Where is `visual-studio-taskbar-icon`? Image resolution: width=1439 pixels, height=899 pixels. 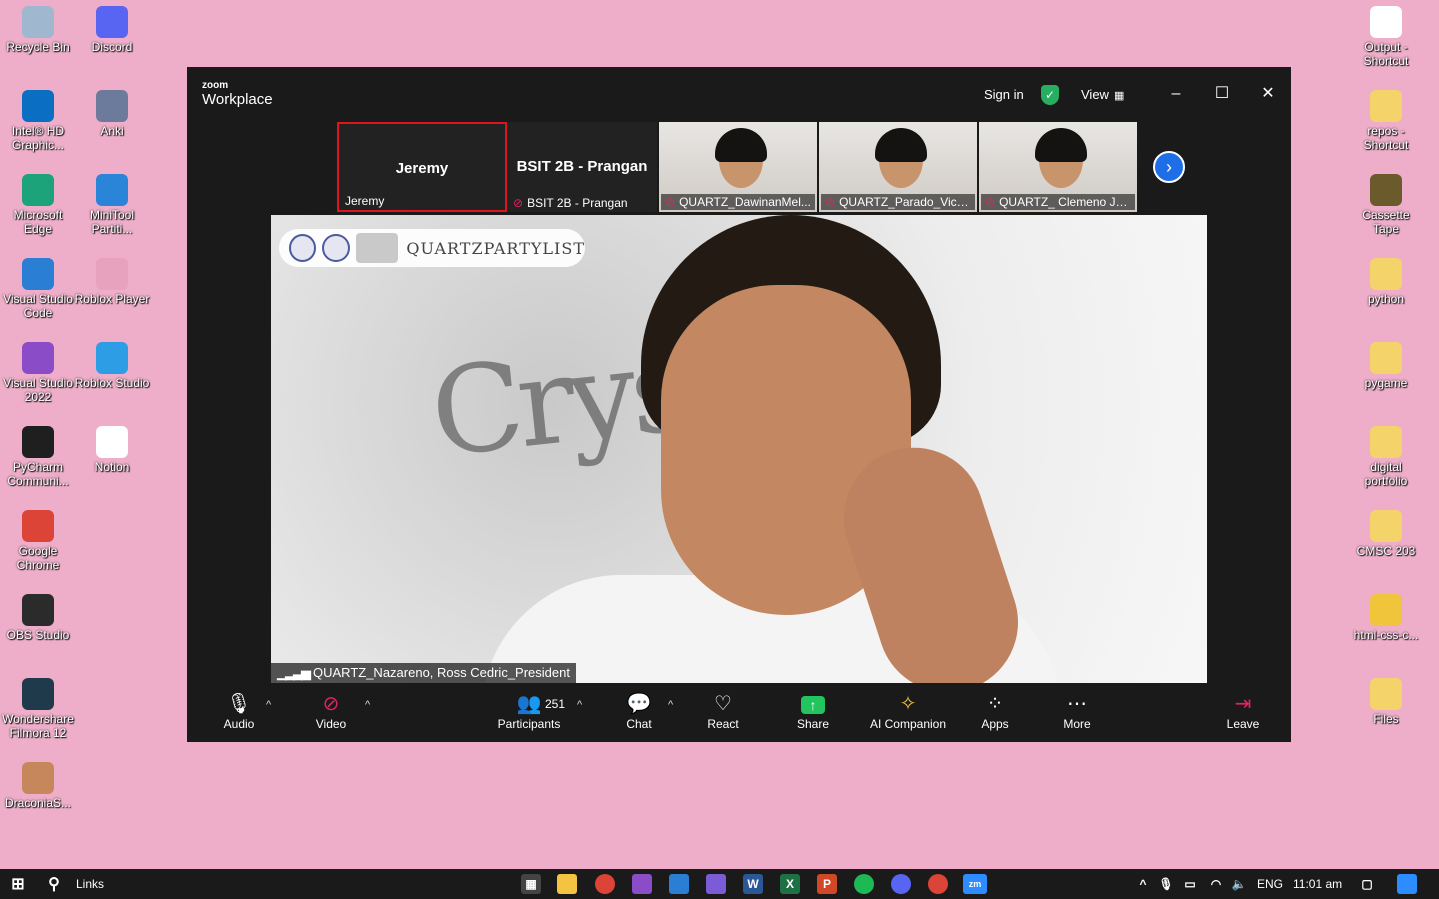 visual-studio-taskbar-icon is located at coordinates (642, 884).